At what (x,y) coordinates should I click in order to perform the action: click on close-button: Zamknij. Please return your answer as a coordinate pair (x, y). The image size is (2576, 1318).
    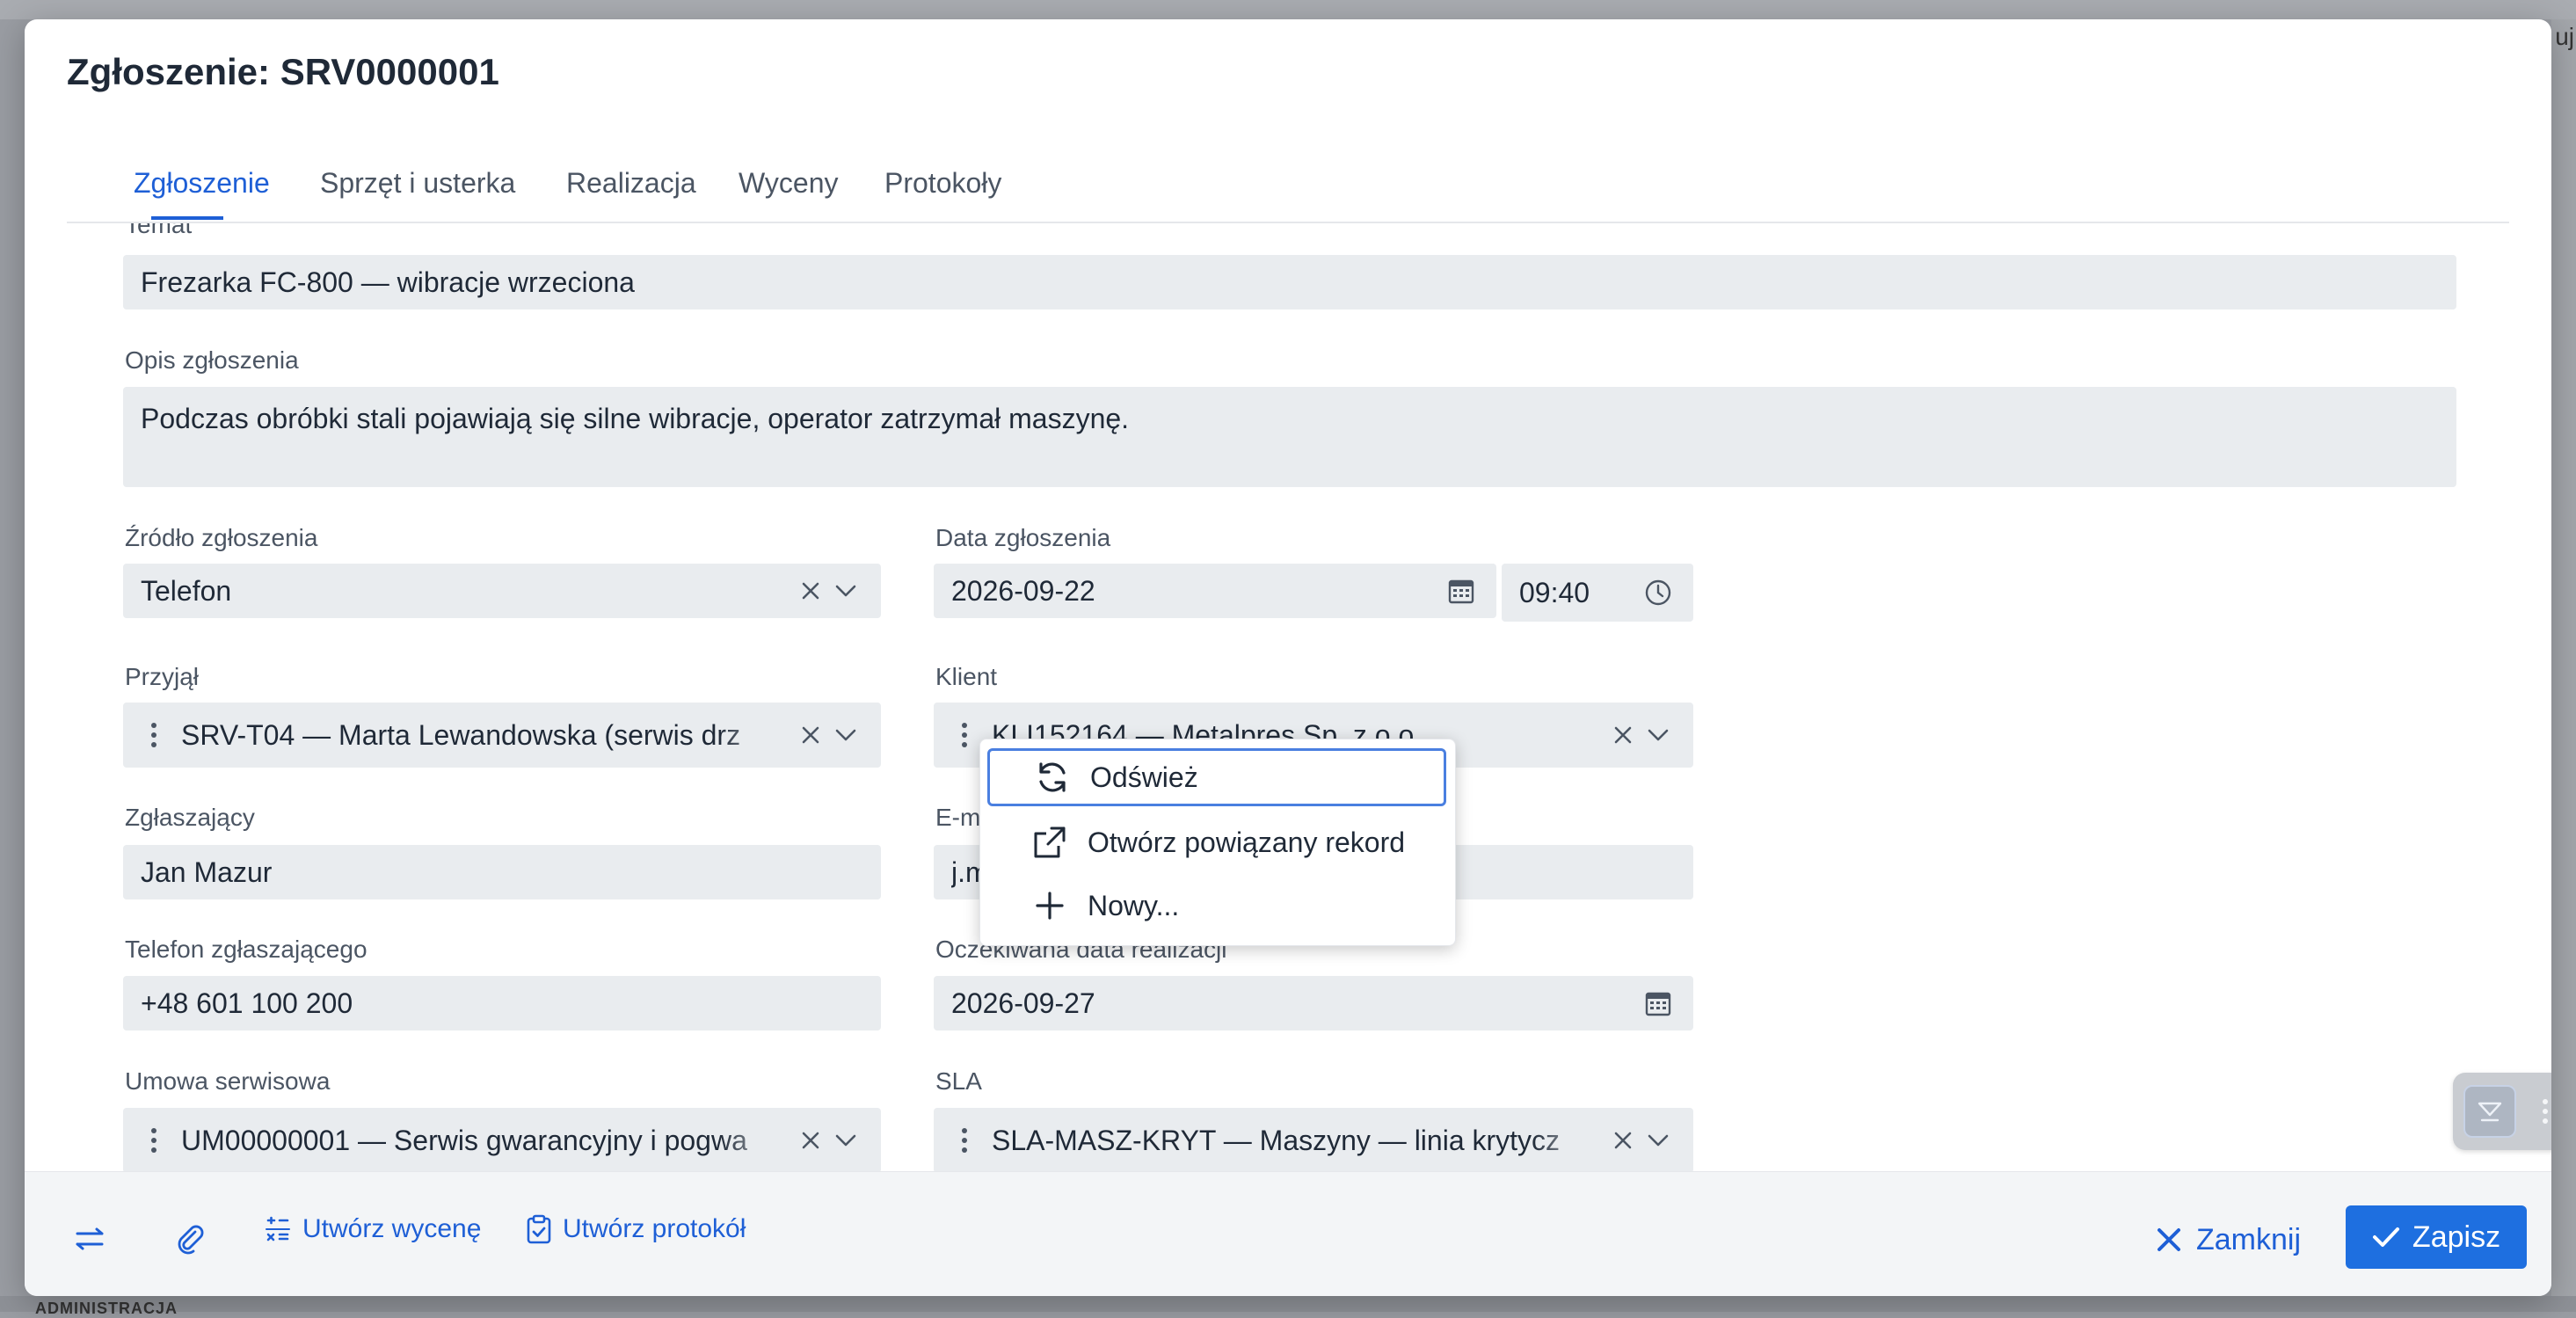
    Looking at the image, I should click on (2228, 1240).